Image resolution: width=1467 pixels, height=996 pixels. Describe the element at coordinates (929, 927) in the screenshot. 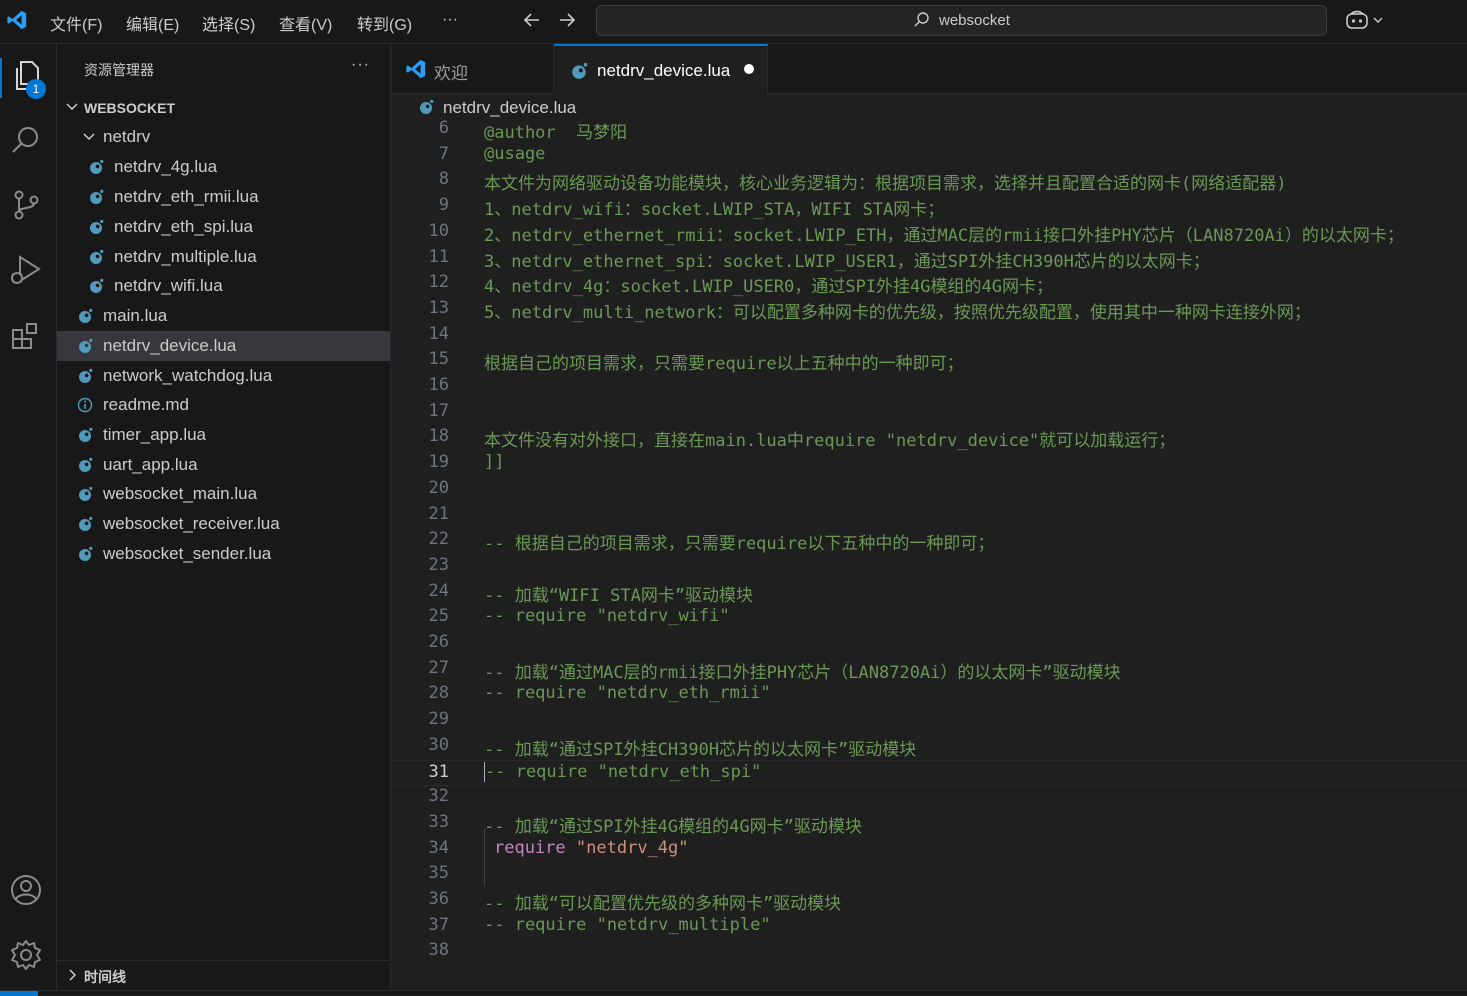

I see `code-line: 37 -- require "netdrv_multiple"` at that location.